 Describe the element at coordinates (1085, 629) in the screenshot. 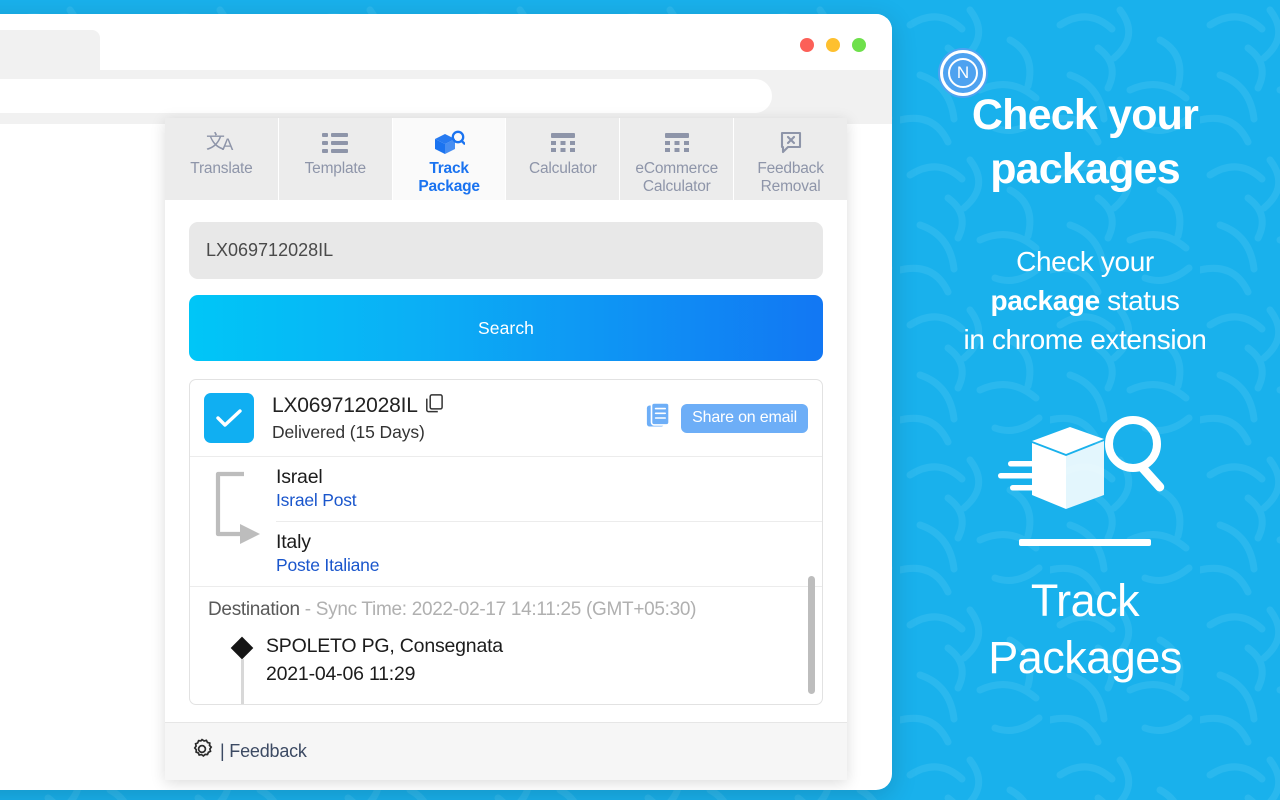

I see `promo-footline: Track Packages` at that location.